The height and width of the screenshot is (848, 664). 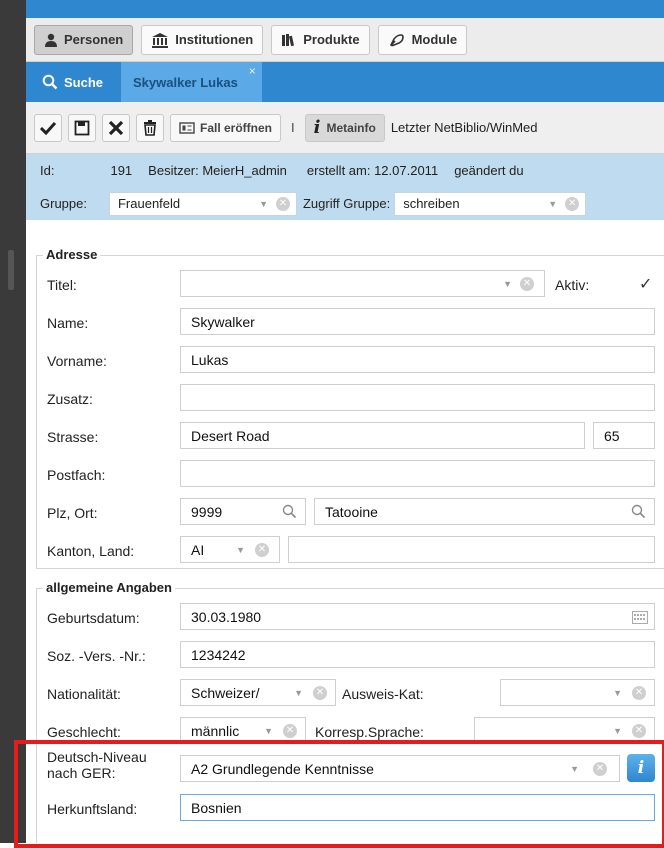 I want to click on hausnummer-field: 65, so click(x=624, y=435).